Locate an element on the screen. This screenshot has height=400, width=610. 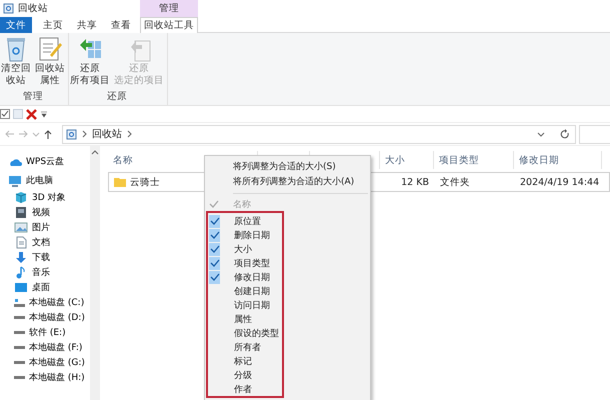
picture-icon is located at coordinates (21, 227).